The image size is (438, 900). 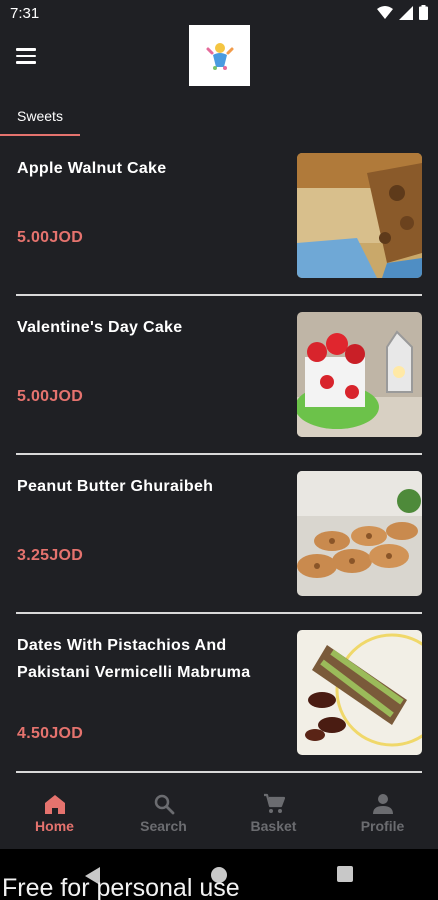 What do you see at coordinates (406, 12) in the screenshot?
I see `signal-icon` at bounding box center [406, 12].